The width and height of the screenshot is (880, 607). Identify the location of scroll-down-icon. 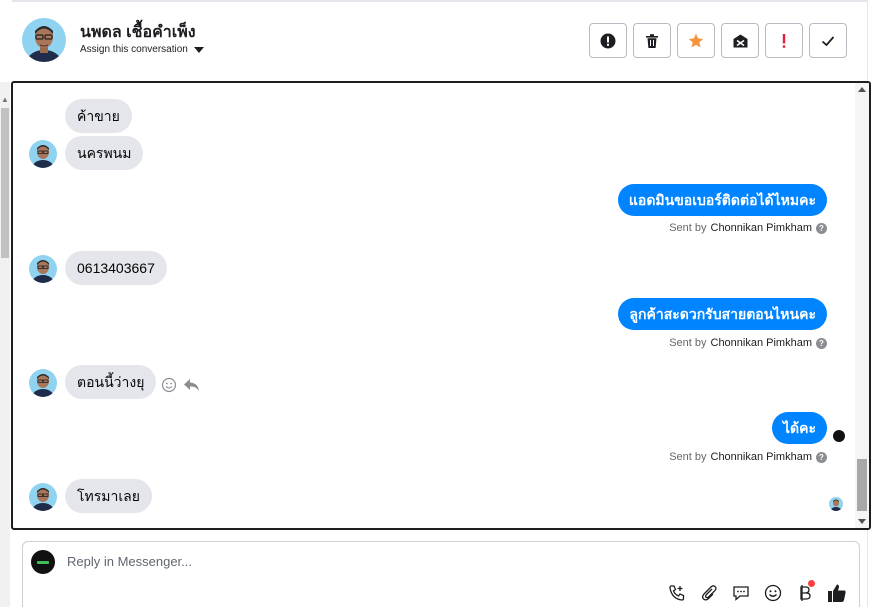
(862, 521).